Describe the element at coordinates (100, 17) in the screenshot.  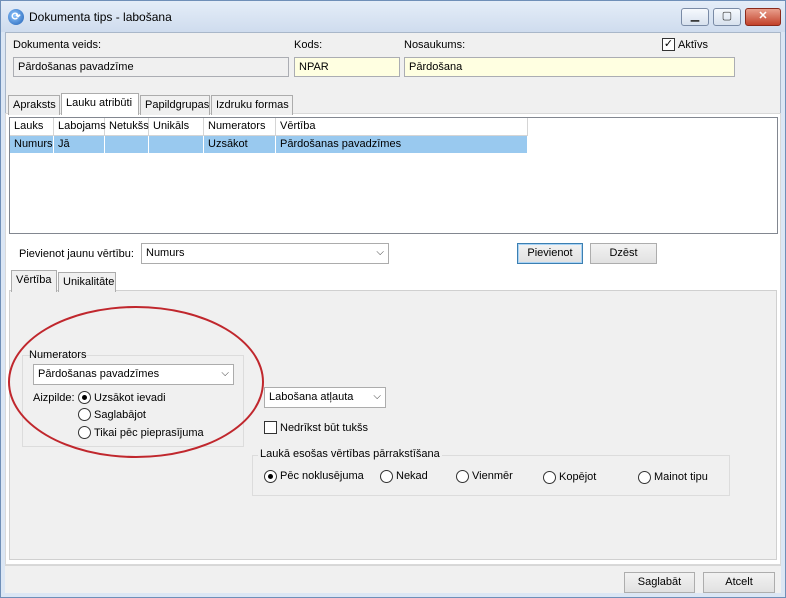
I see `window-title: Dokumenta tips - labošana` at that location.